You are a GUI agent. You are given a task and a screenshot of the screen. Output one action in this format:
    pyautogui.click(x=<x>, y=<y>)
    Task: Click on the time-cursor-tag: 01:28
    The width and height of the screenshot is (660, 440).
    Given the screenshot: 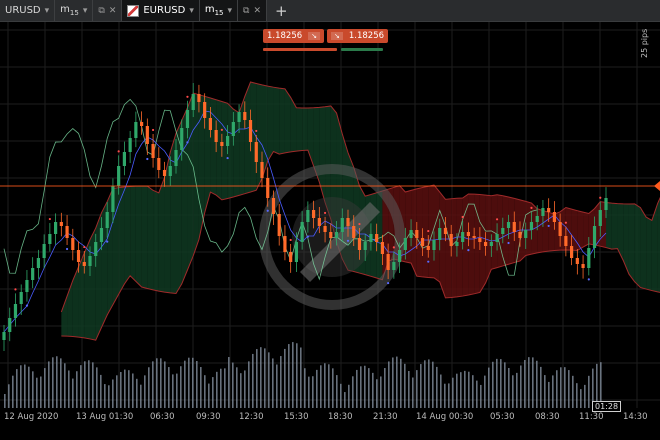 What is the action you would take?
    pyautogui.click(x=607, y=406)
    